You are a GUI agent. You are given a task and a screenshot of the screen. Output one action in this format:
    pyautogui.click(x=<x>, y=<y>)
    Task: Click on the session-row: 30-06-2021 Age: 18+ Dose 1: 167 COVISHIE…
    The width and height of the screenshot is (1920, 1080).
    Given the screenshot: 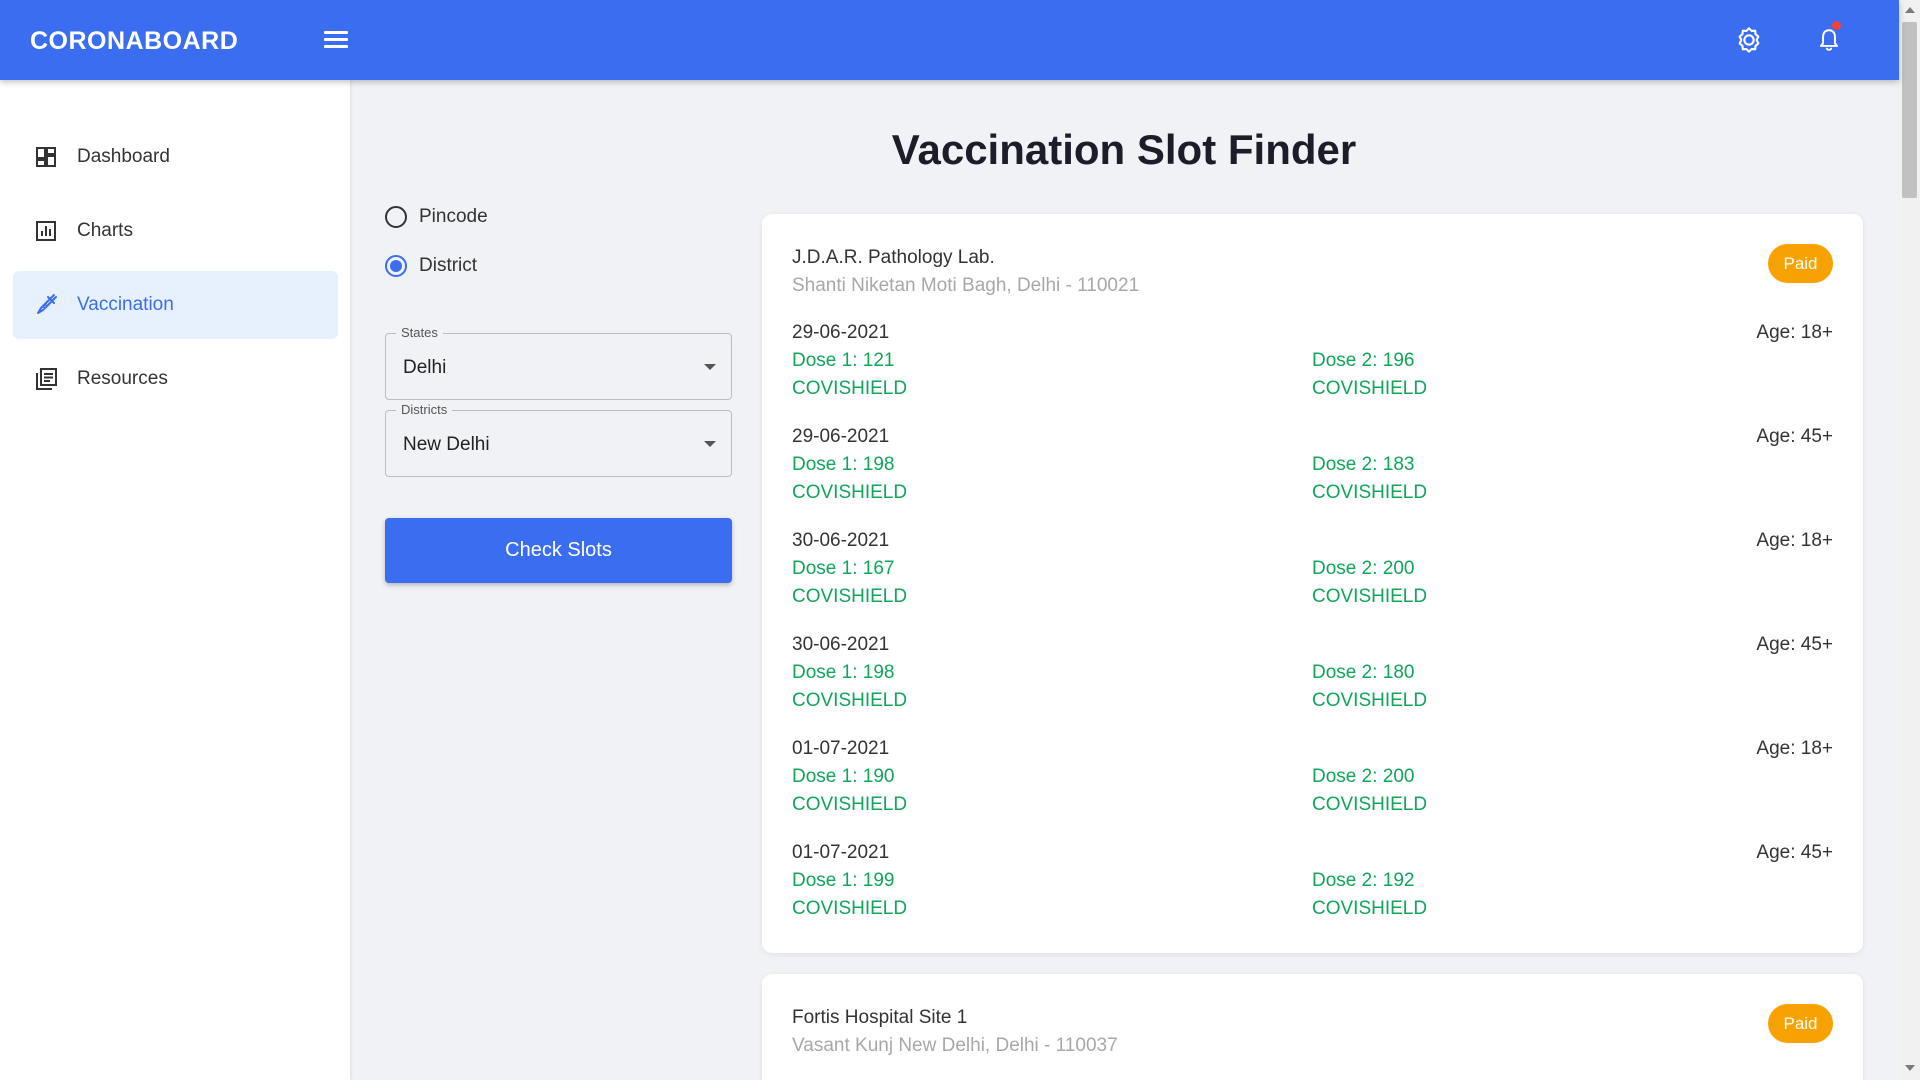 What is the action you would take?
    pyautogui.click(x=1312, y=570)
    